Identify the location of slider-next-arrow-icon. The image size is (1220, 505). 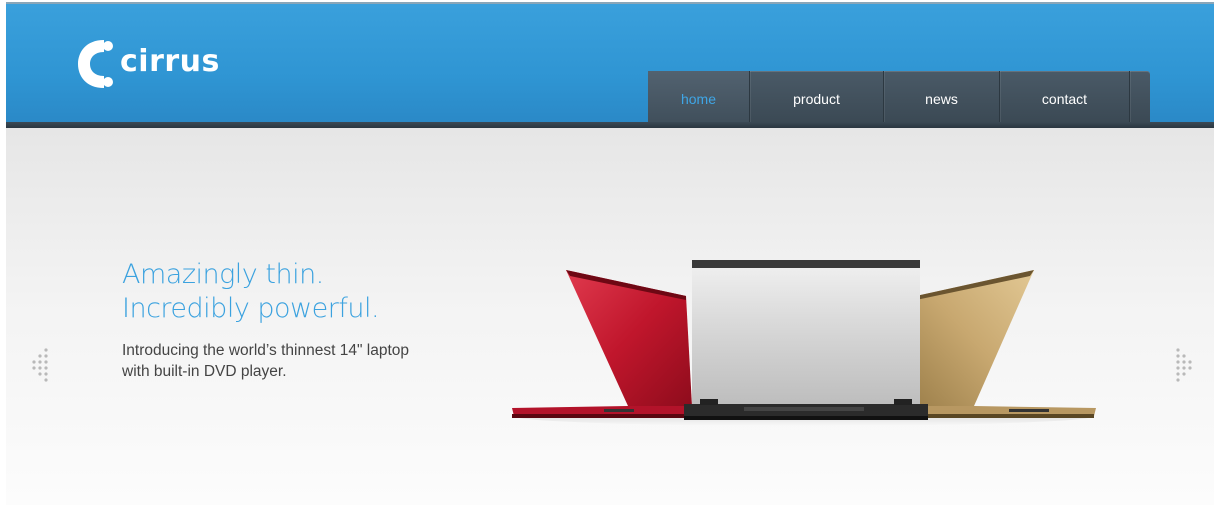
(1183, 366).